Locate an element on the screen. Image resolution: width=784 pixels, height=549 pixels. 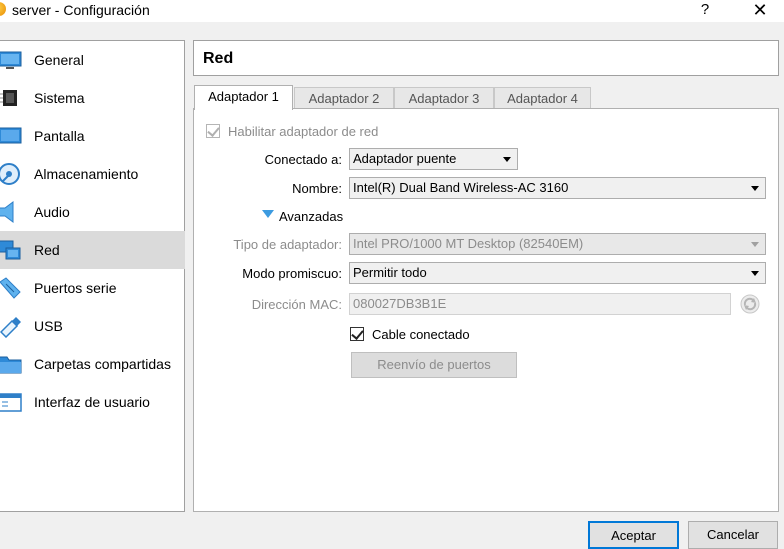
folder-icon is located at coordinates (11, 365).